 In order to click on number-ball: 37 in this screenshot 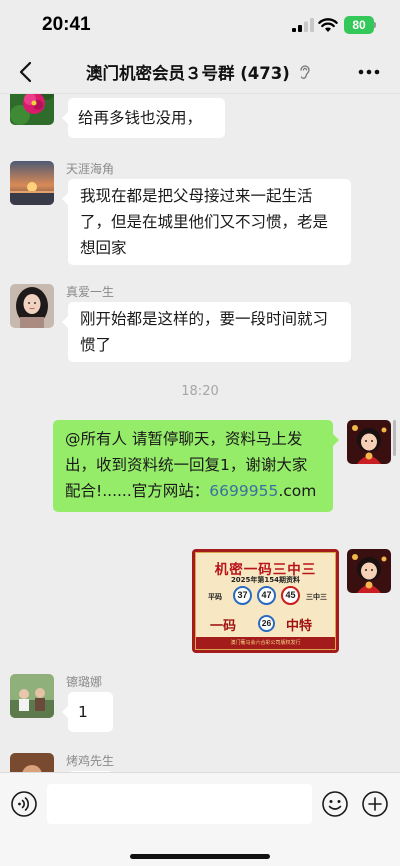, I will do `click(242, 595)`.